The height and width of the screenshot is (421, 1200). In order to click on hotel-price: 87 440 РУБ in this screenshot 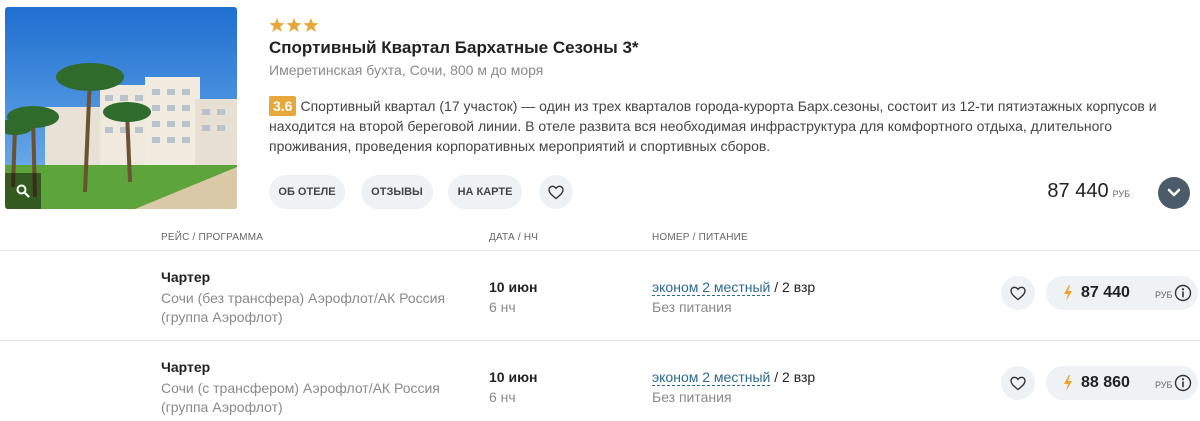, I will do `click(1088, 191)`.